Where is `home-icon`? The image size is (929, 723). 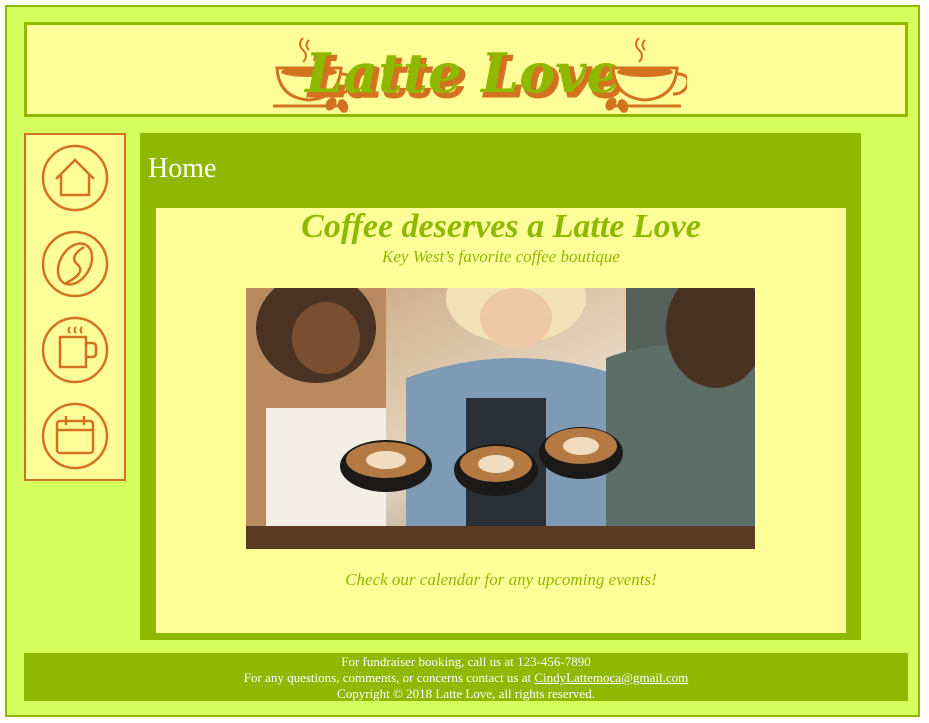 home-icon is located at coordinates (75, 178).